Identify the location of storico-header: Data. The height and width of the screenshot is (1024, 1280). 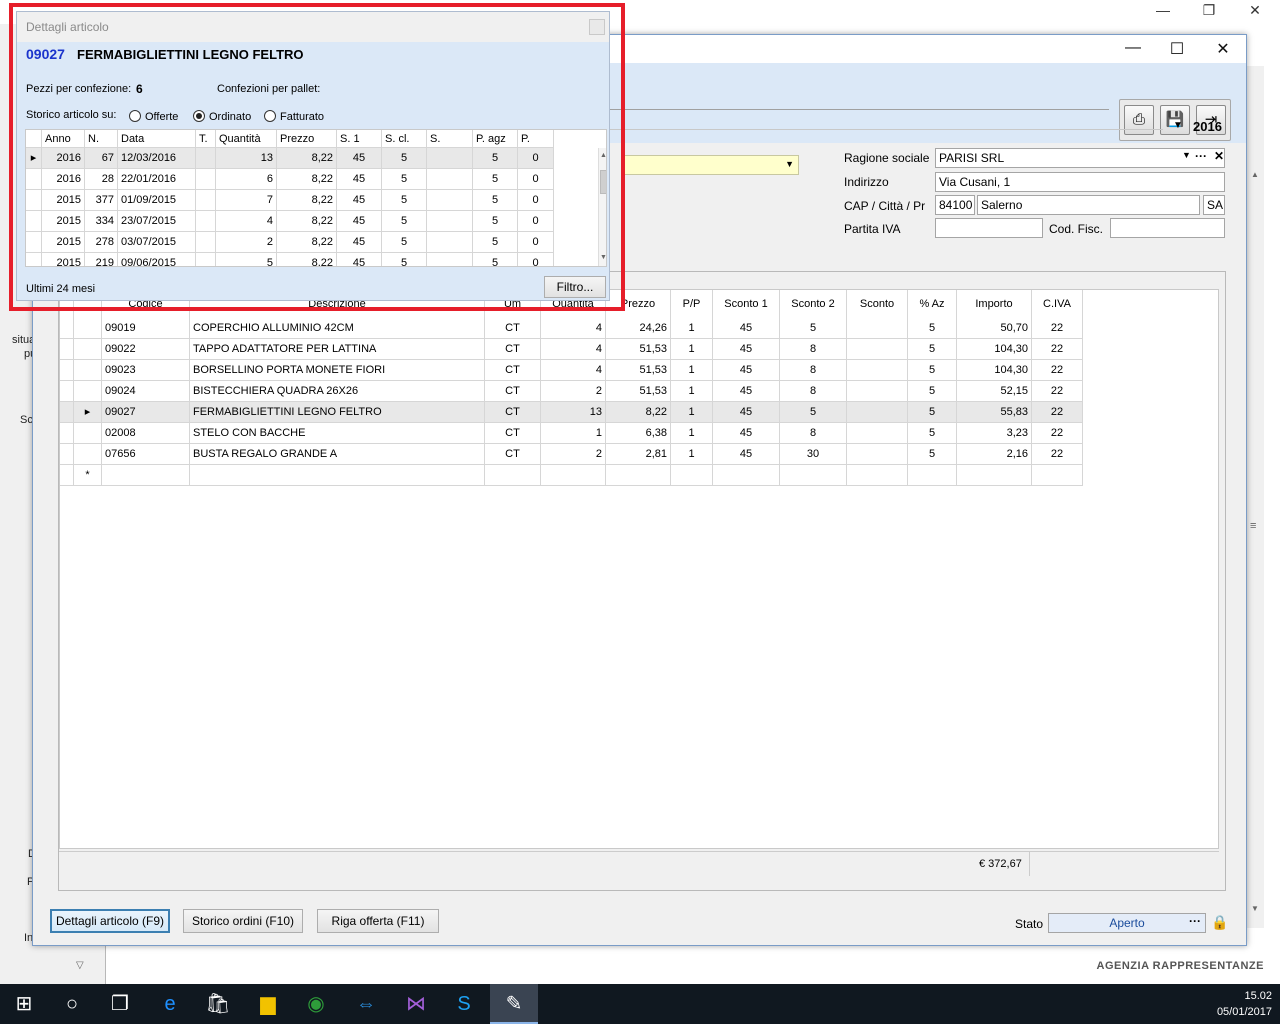
(157, 139).